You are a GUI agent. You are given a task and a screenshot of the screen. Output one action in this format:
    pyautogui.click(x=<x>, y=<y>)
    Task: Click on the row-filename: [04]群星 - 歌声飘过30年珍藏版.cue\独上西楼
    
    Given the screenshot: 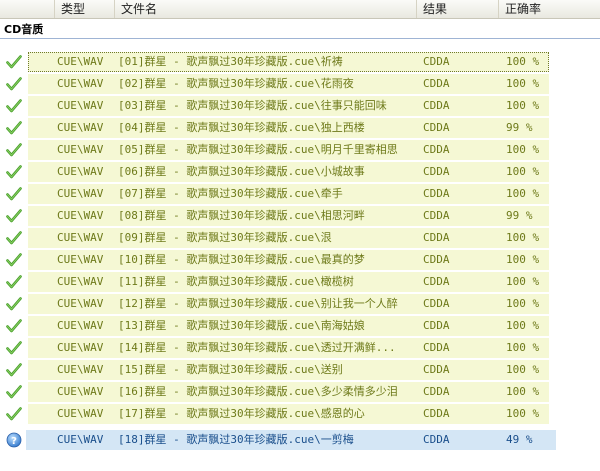 What is the action you would take?
    pyautogui.click(x=241, y=127)
    